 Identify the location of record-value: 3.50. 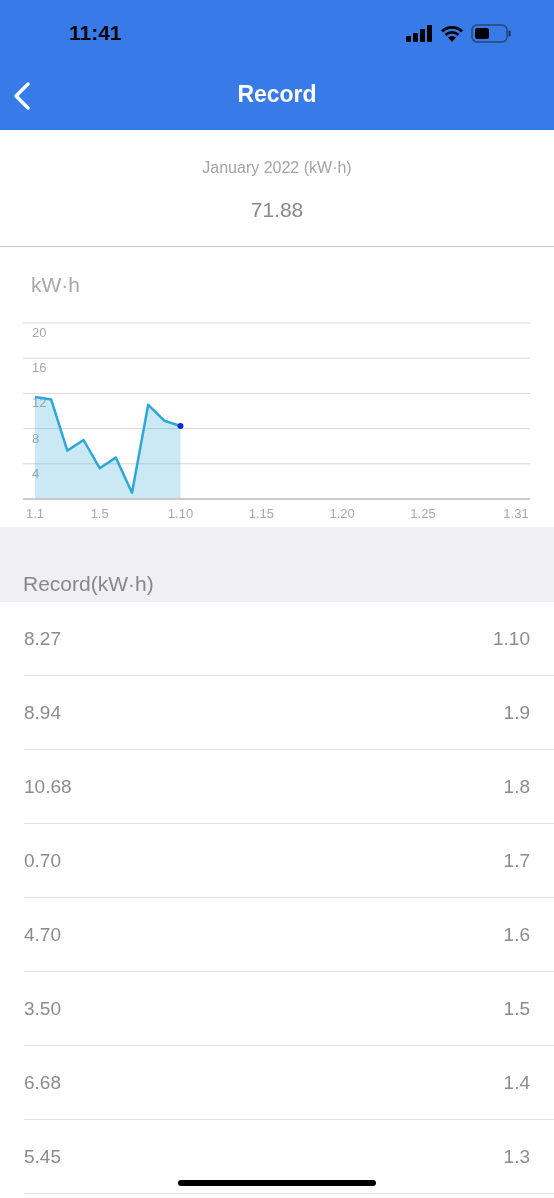
(42, 1008).